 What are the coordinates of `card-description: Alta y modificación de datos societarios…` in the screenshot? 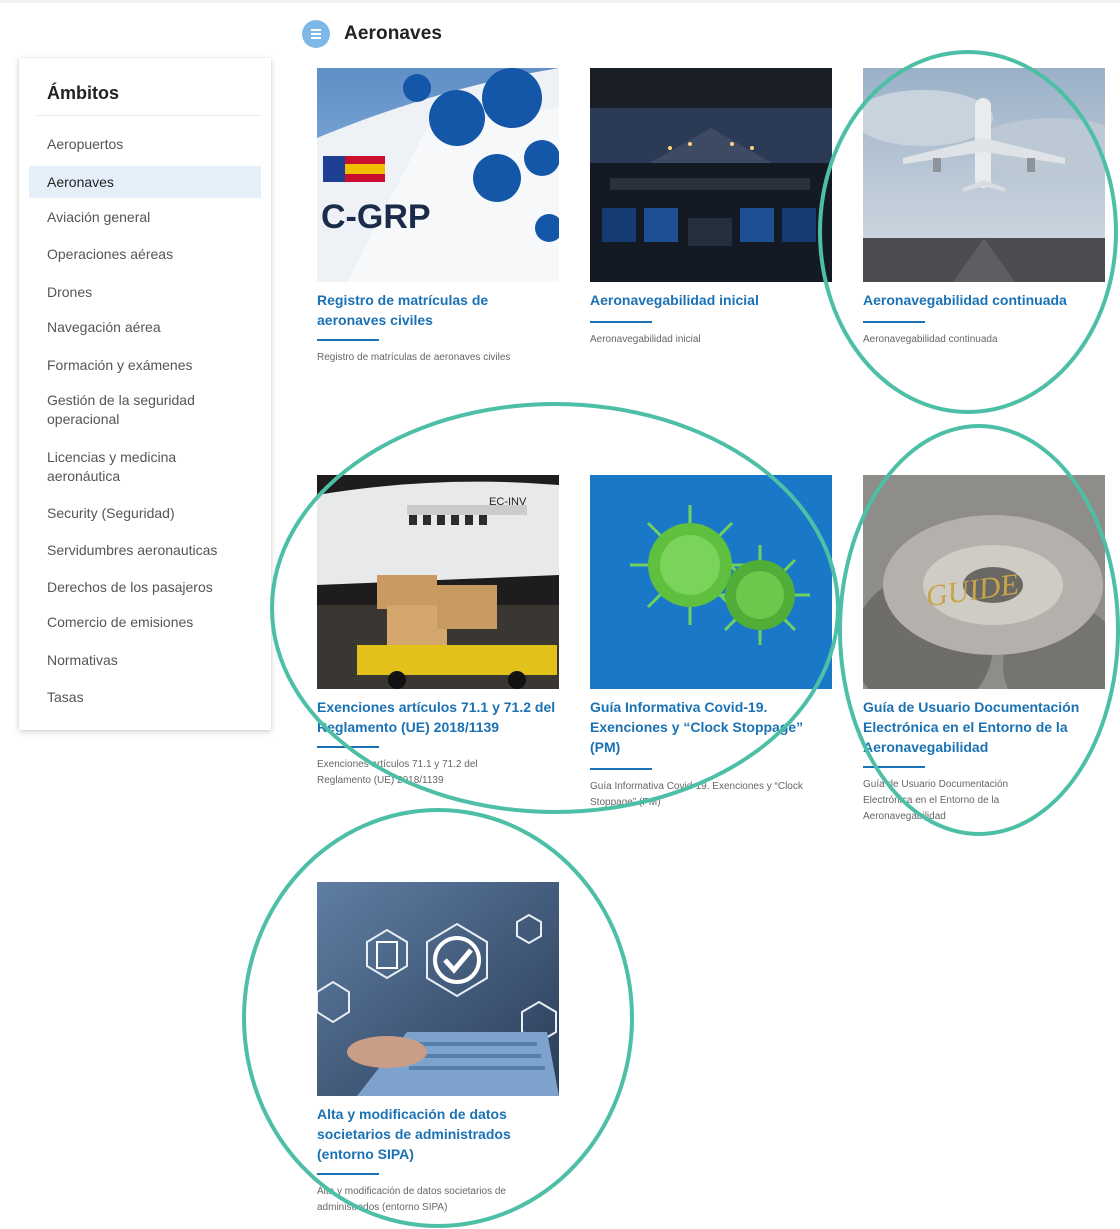 It's located at (411, 1199).